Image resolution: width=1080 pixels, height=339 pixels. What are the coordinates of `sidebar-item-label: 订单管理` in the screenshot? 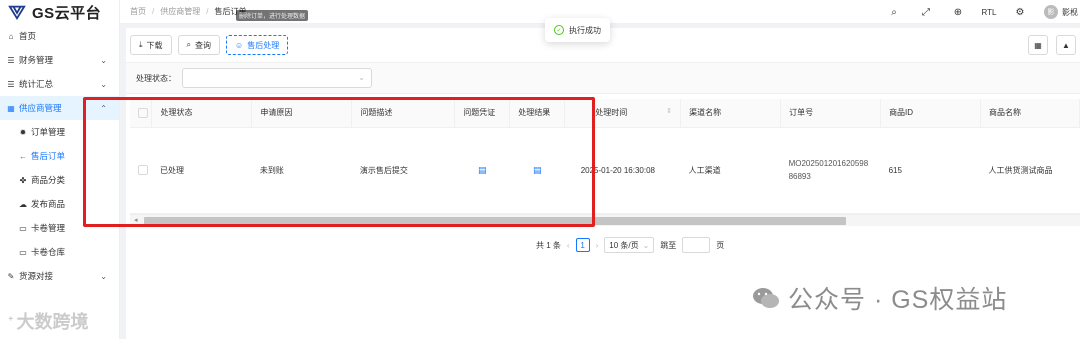 It's located at (48, 132).